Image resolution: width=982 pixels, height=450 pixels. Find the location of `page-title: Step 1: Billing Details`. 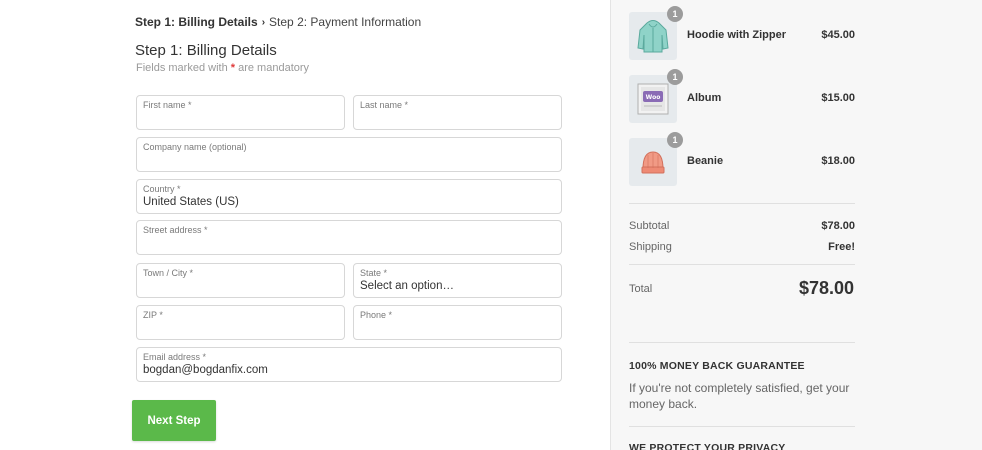

page-title: Step 1: Billing Details is located at coordinates (206, 50).